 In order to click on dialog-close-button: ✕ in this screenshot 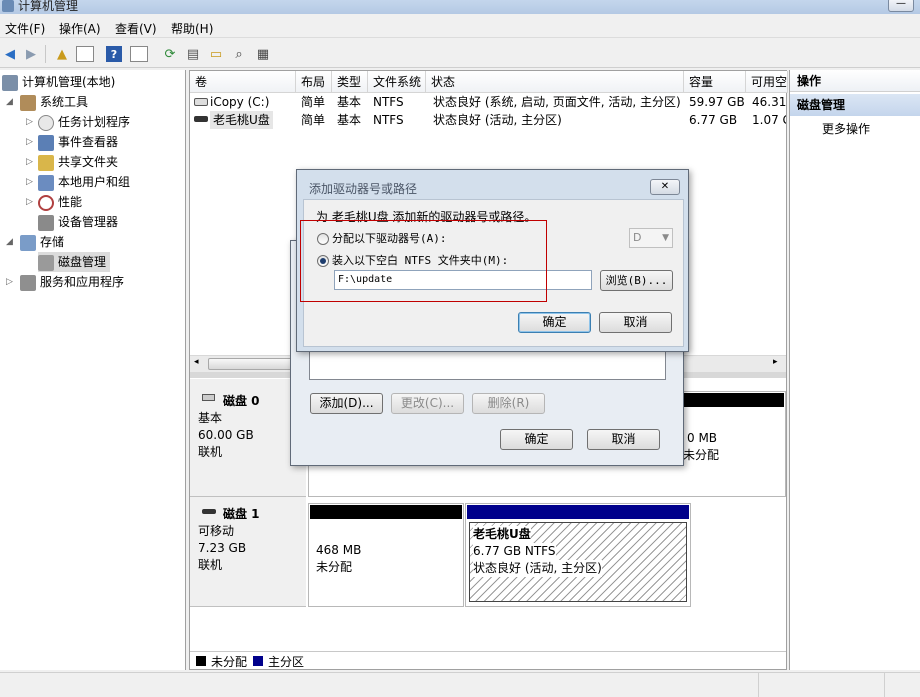, I will do `click(665, 187)`.